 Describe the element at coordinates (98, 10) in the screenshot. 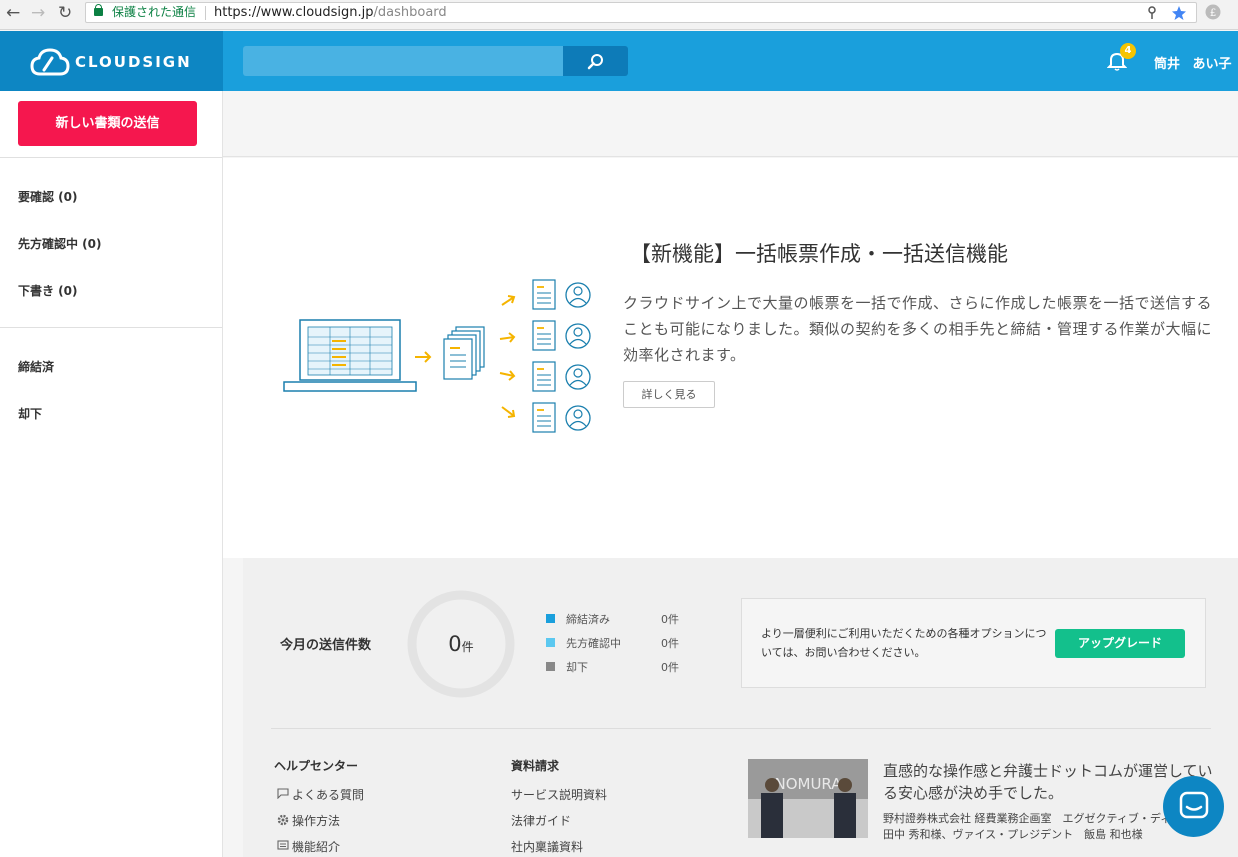

I see `lock-icon` at that location.